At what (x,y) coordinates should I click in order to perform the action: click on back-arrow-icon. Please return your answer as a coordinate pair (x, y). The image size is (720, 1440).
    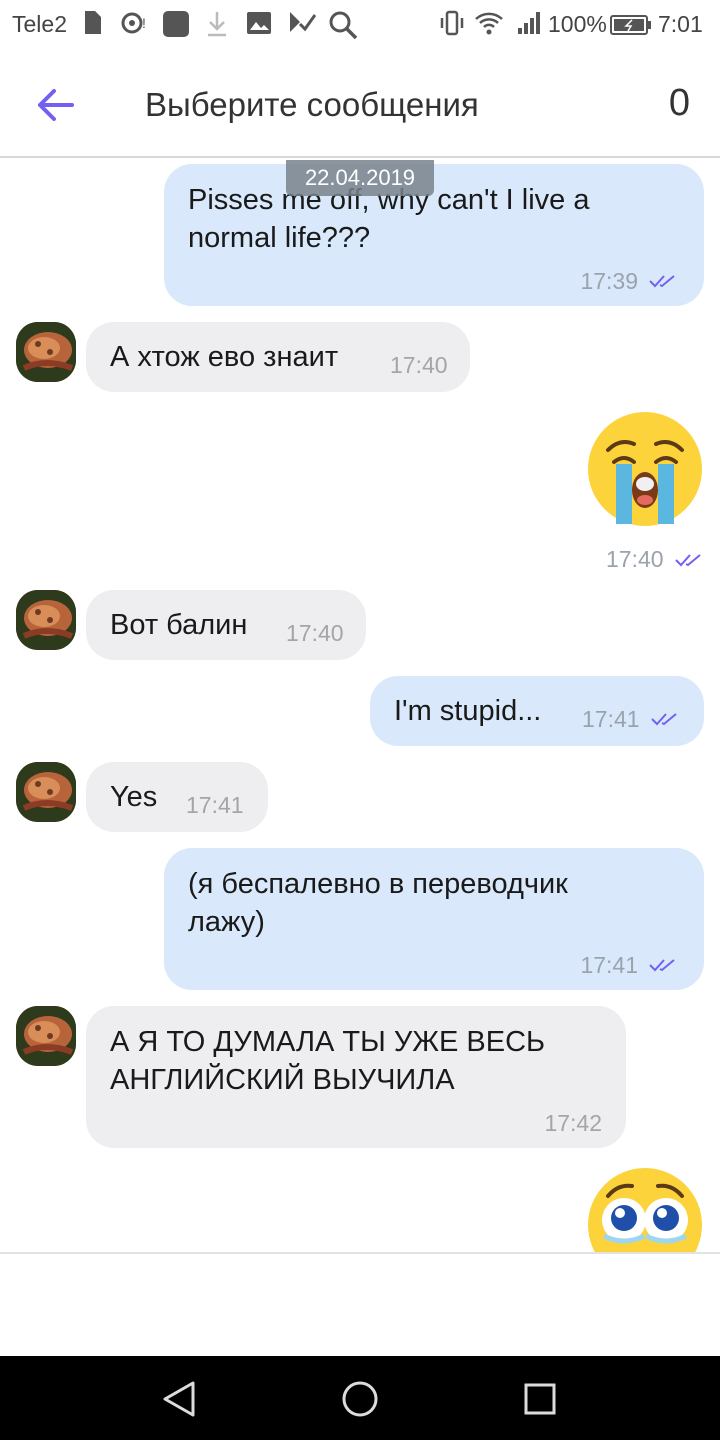
    Looking at the image, I should click on (56, 105).